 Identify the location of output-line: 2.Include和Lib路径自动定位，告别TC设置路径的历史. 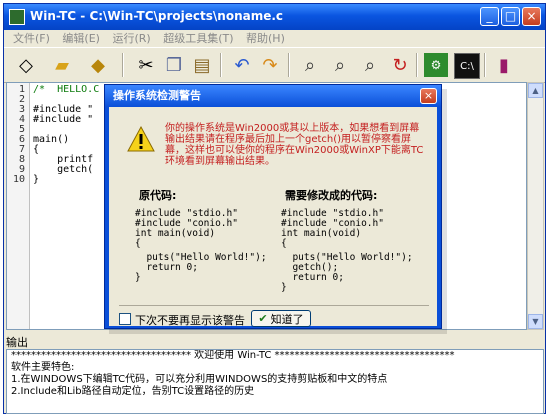
(133, 391).